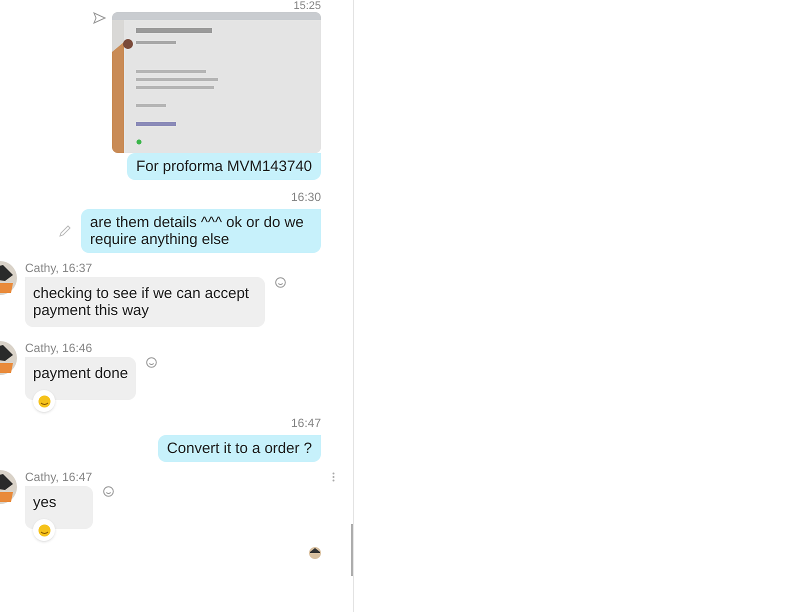 Image resolution: width=792 pixels, height=612 pixels. Describe the element at coordinates (224, 166) in the screenshot. I see `message-bubble: For proforma MVM143740` at that location.